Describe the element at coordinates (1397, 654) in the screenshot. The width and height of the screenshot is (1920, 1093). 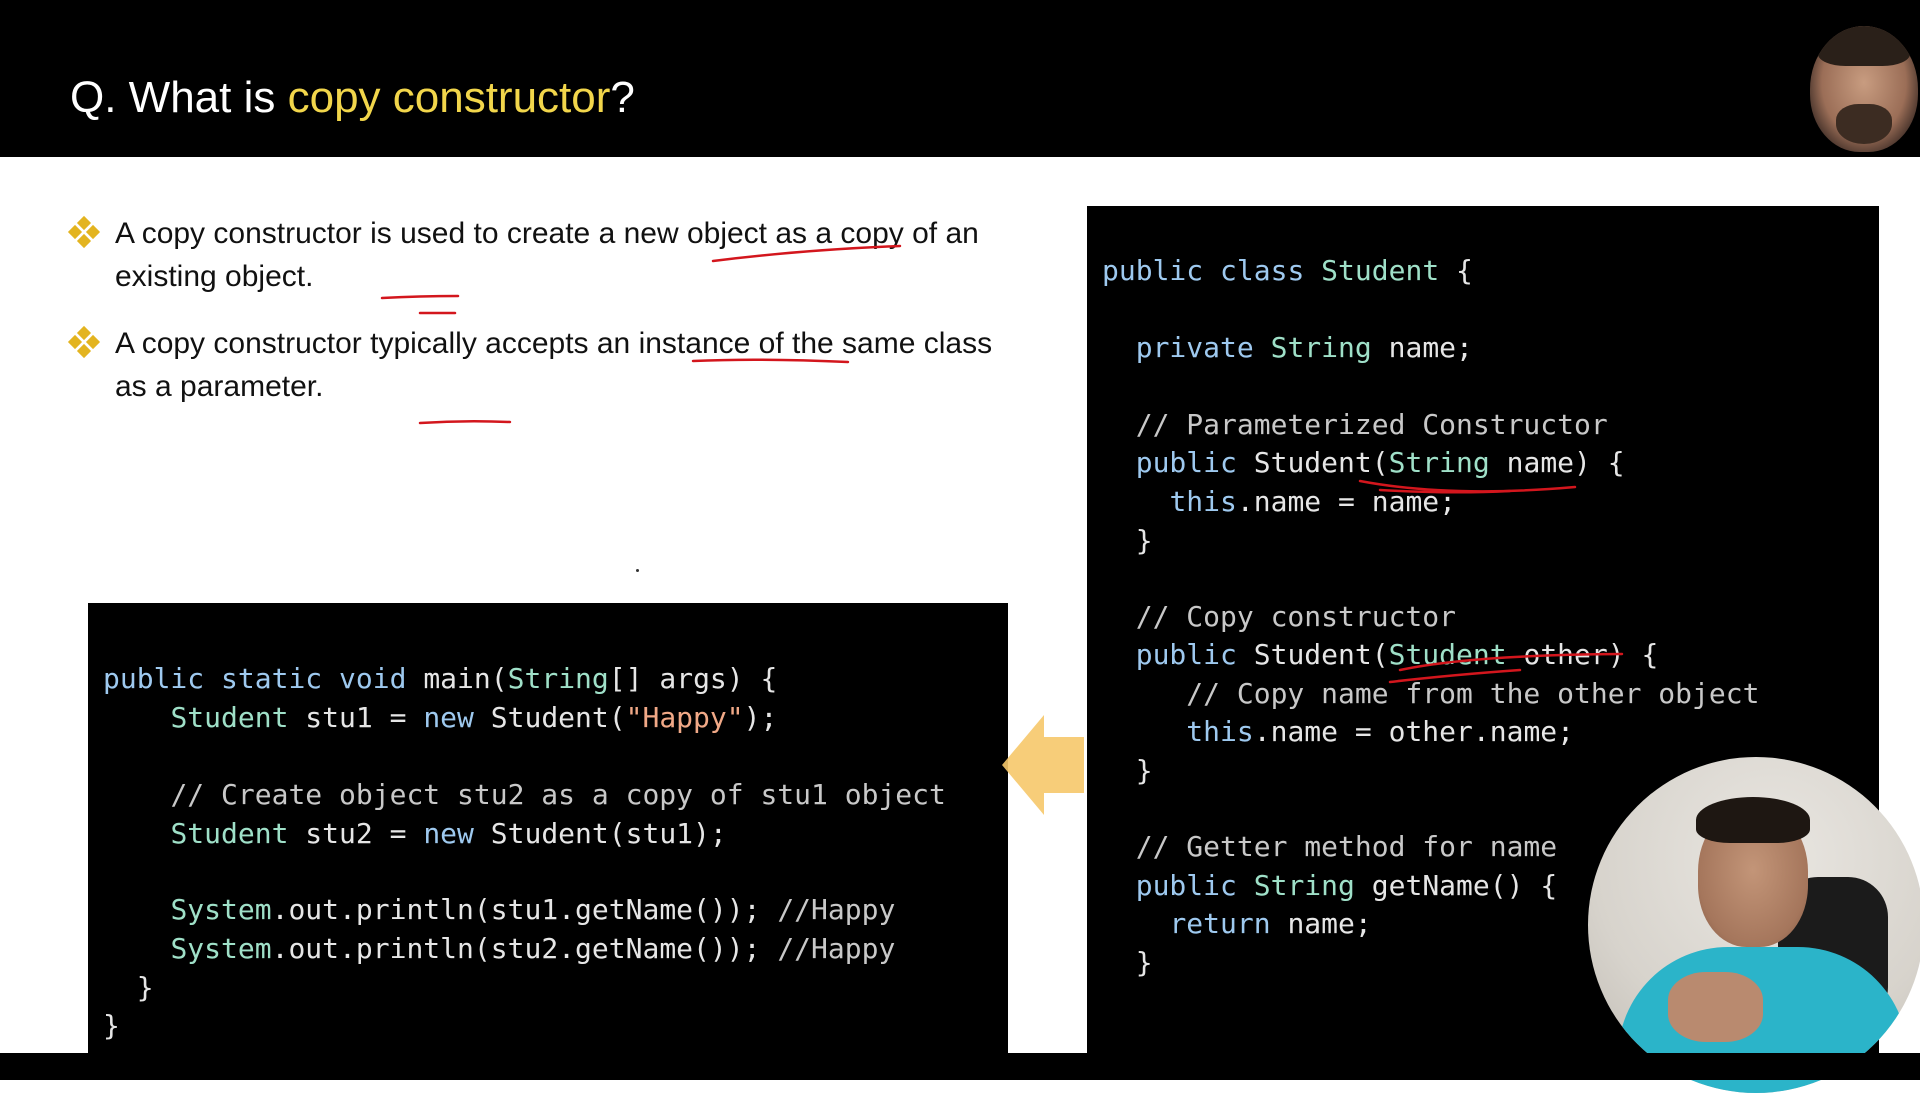
I see `code-line: public Student(Student other) {` at that location.